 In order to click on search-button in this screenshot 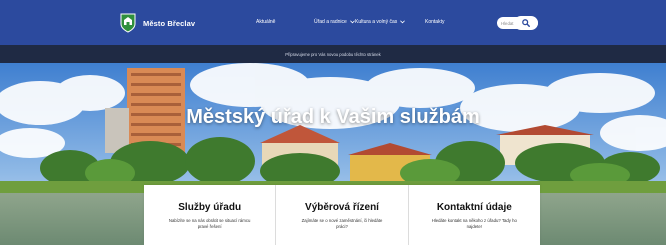, I will do `click(526, 23)`.